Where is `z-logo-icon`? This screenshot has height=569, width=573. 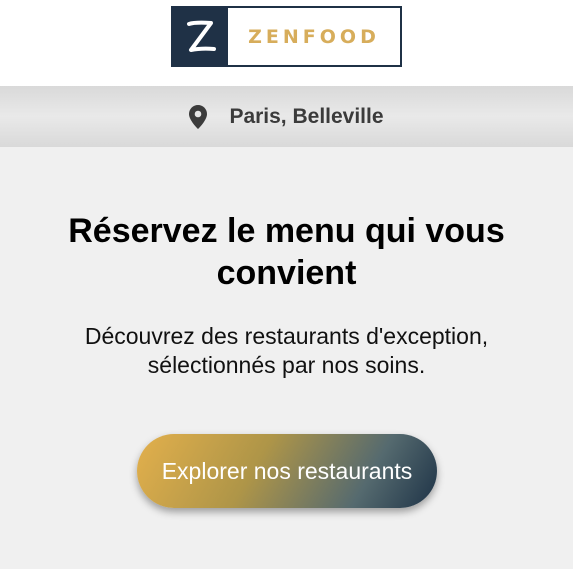 z-logo-icon is located at coordinates (201, 36).